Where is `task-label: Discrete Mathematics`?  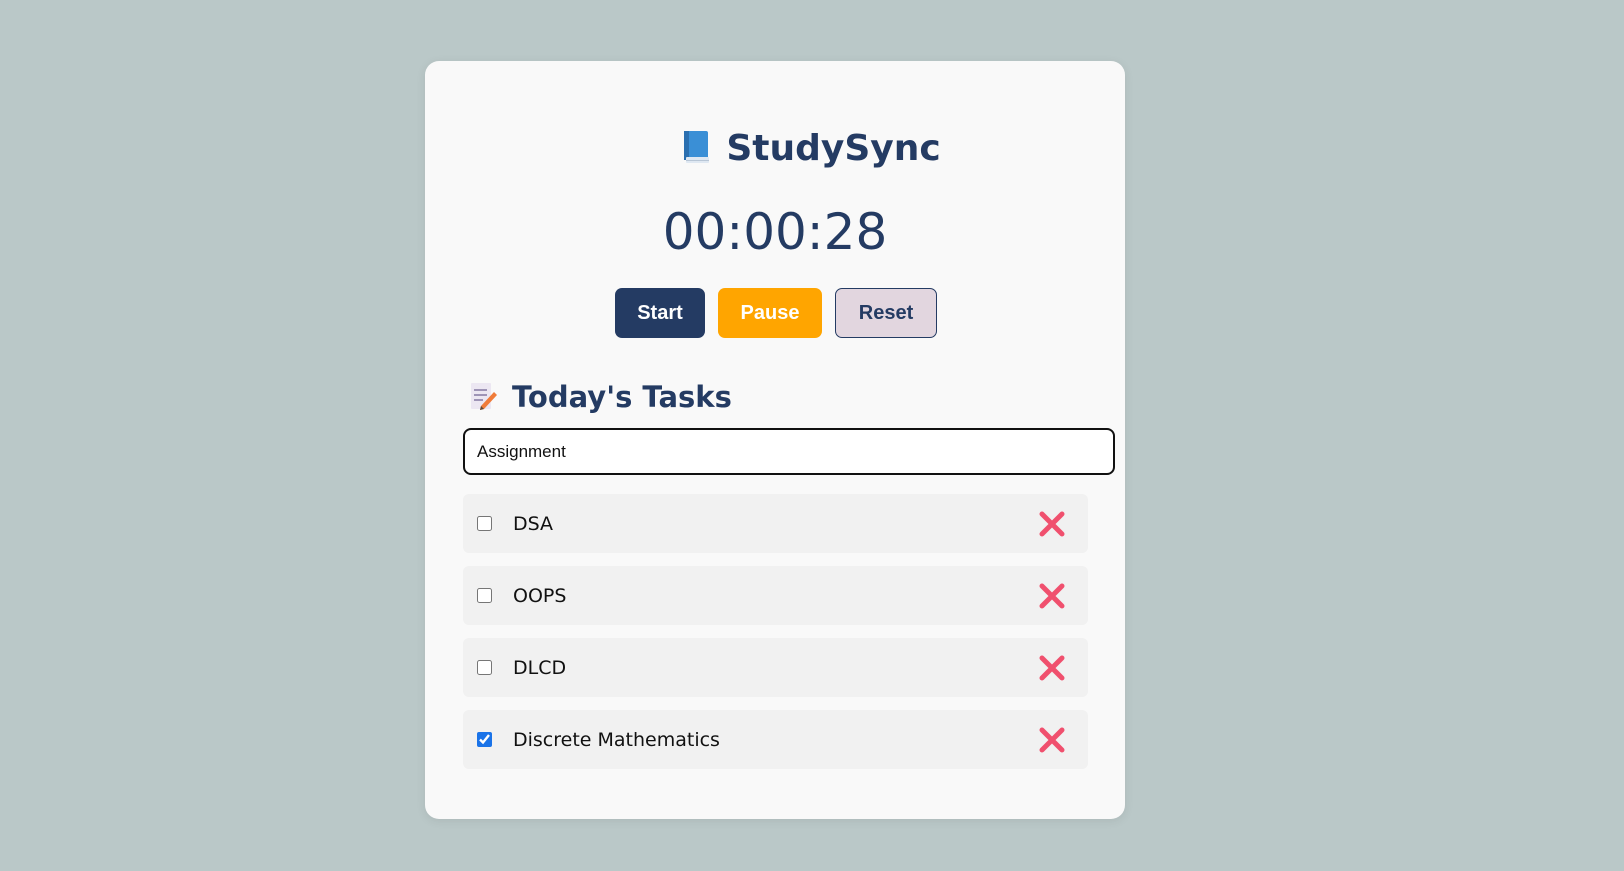 task-label: Discrete Mathematics is located at coordinates (616, 739).